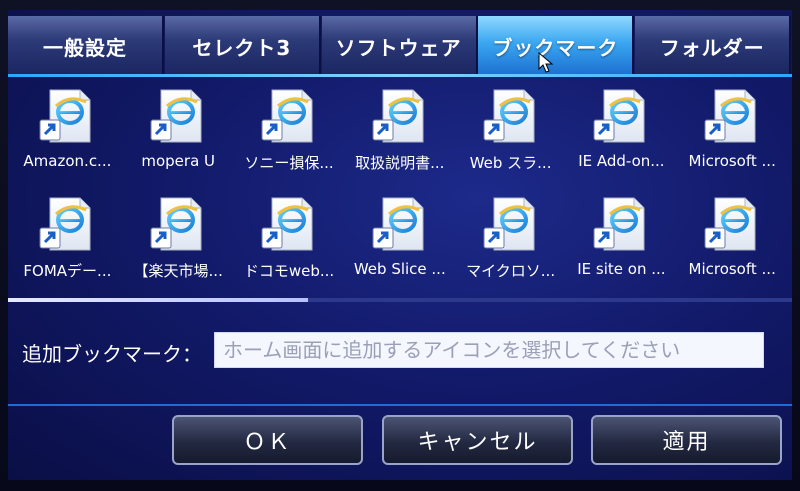  I want to click on mouse-cursor-icon, so click(546, 62).